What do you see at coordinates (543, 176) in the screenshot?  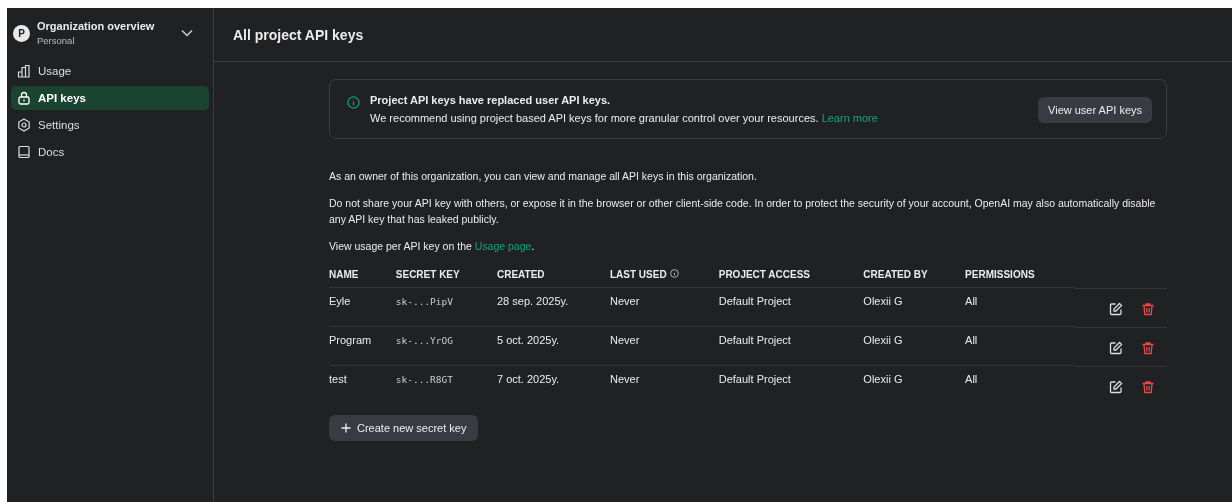 I see `description-text: As an owner of this organization, you can view and manage all API keys in this organization.` at bounding box center [543, 176].